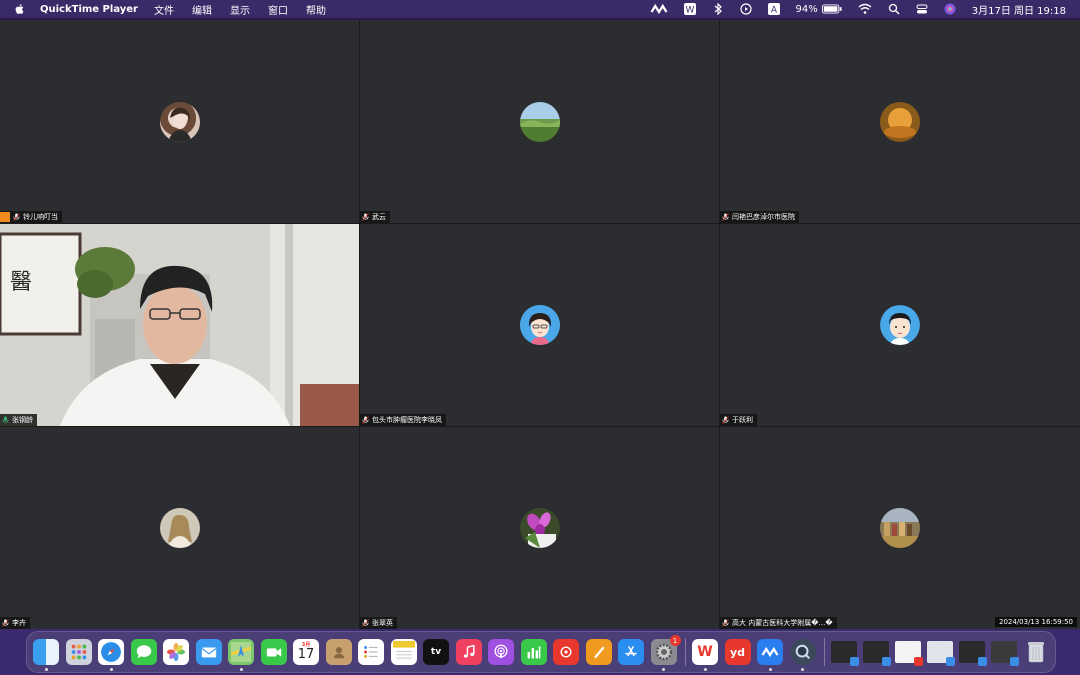  Describe the element at coordinates (316, 9) in the screenshot. I see `menu-help: 帮助` at that location.